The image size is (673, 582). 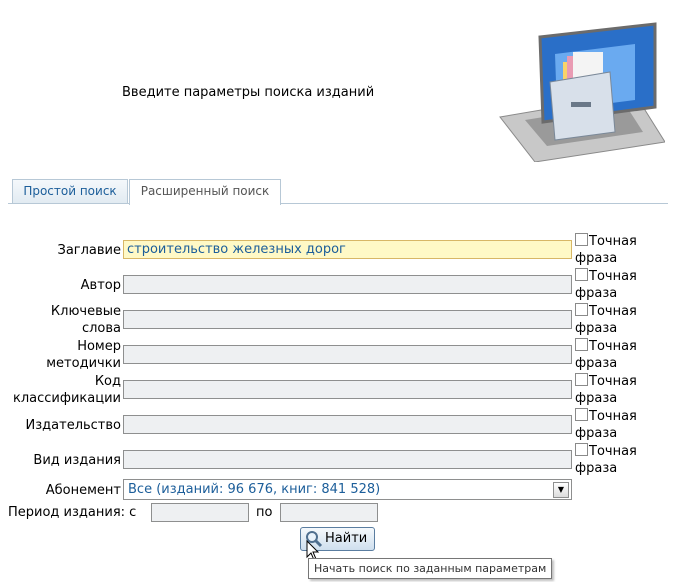 What do you see at coordinates (67, 390) in the screenshot?
I see `classification-code-label: Код классификации` at bounding box center [67, 390].